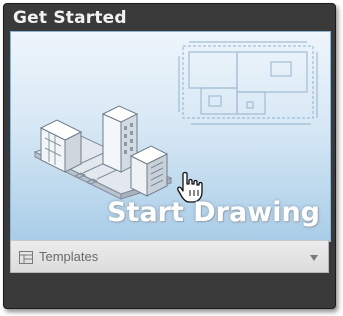 The height and width of the screenshot is (316, 343). What do you see at coordinates (149, 171) in the screenshot?
I see `front-building-icon` at bounding box center [149, 171].